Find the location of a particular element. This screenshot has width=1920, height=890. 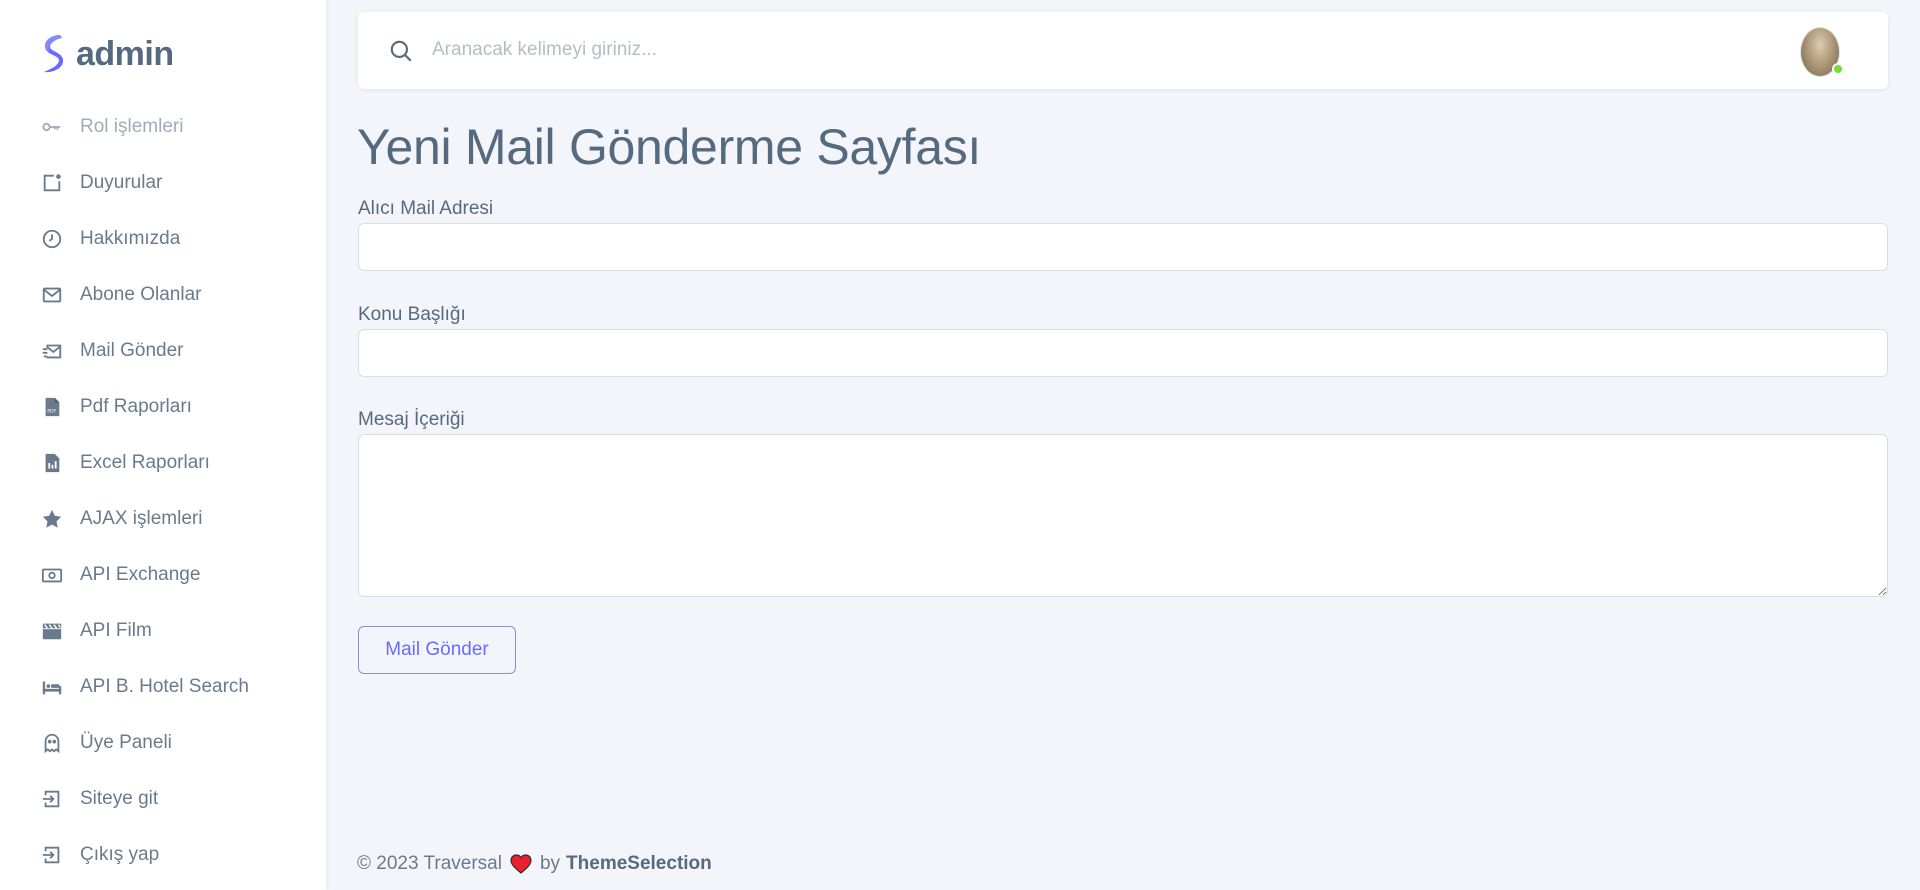

sidebar-item-api-exchange: API Exchange is located at coordinates (163, 575).